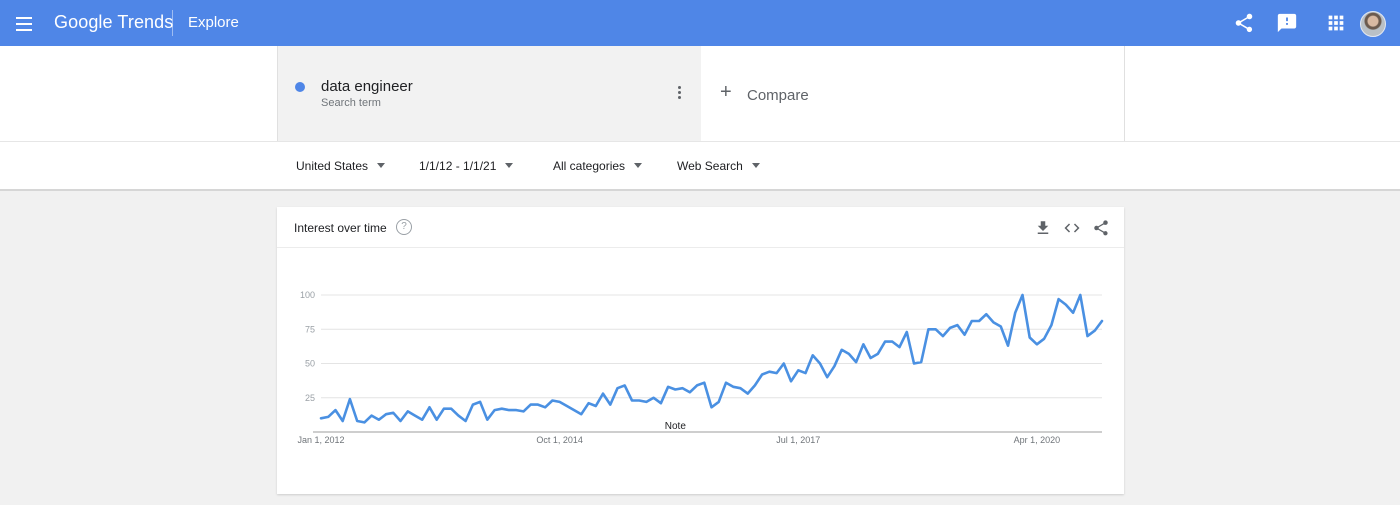 This screenshot has width=1400, height=505. What do you see at coordinates (367, 86) in the screenshot?
I see `search-term-name: data engineer` at bounding box center [367, 86].